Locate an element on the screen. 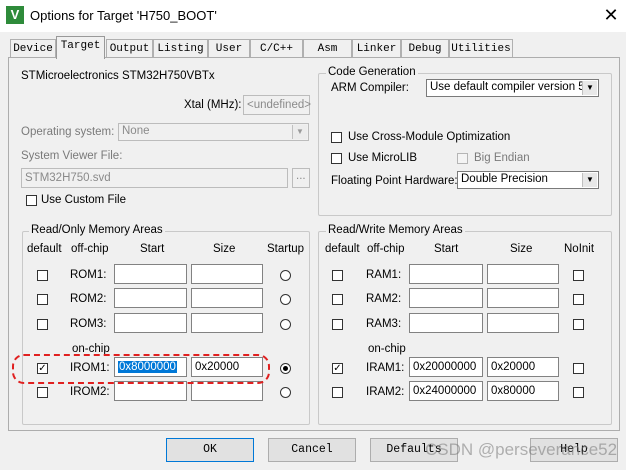 This screenshot has height=470, width=626. fpu-label: Floating Point Hardware: is located at coordinates (394, 181).